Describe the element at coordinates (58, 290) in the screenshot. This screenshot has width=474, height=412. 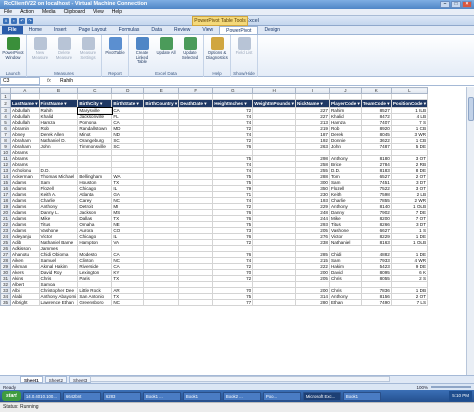
I see `table-cell: Christopher Dee` at that location.